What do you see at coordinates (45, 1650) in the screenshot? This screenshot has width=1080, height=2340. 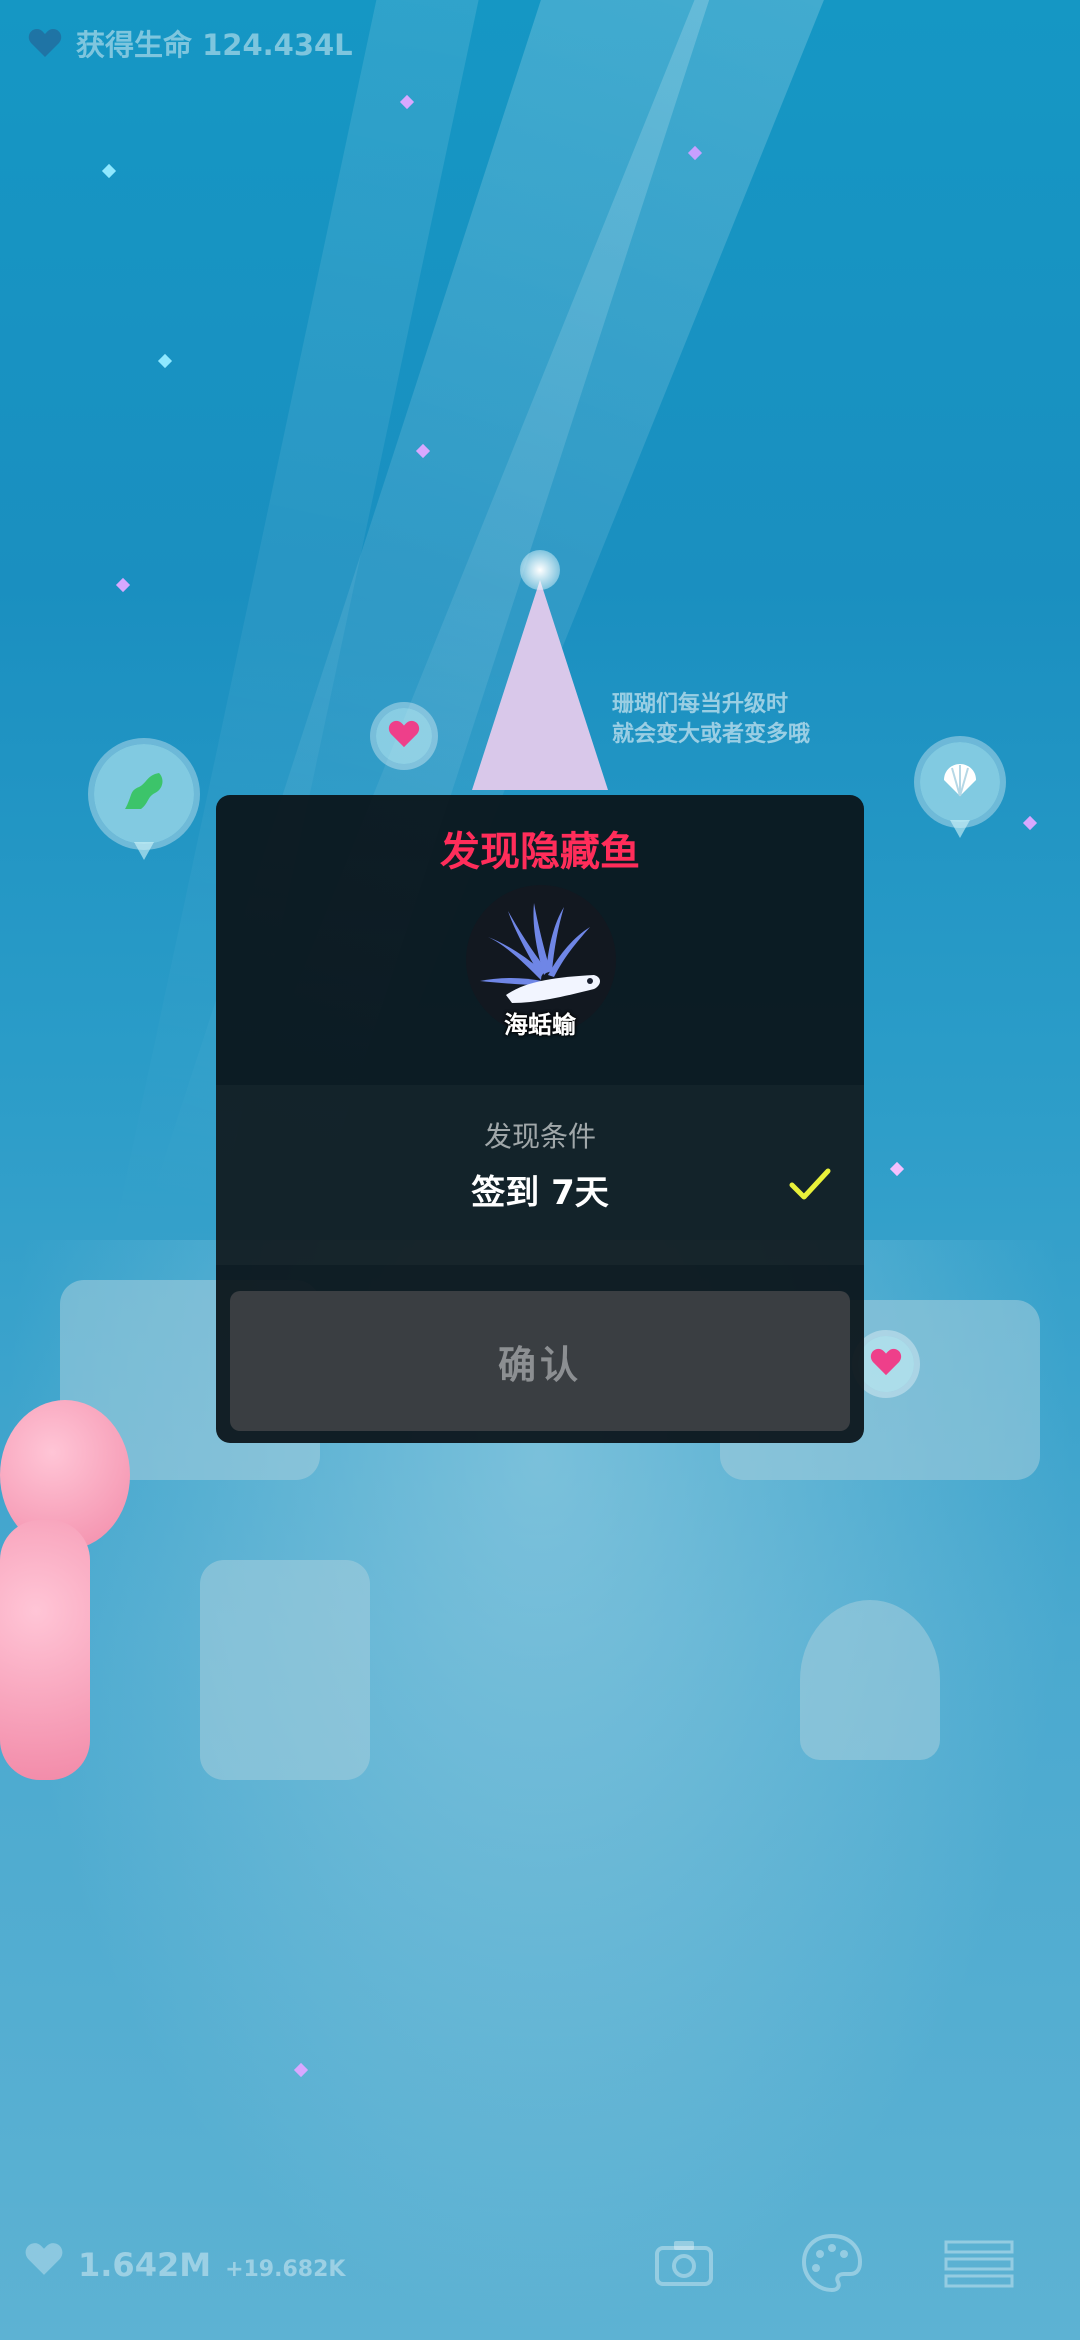 I see `pink-coral` at bounding box center [45, 1650].